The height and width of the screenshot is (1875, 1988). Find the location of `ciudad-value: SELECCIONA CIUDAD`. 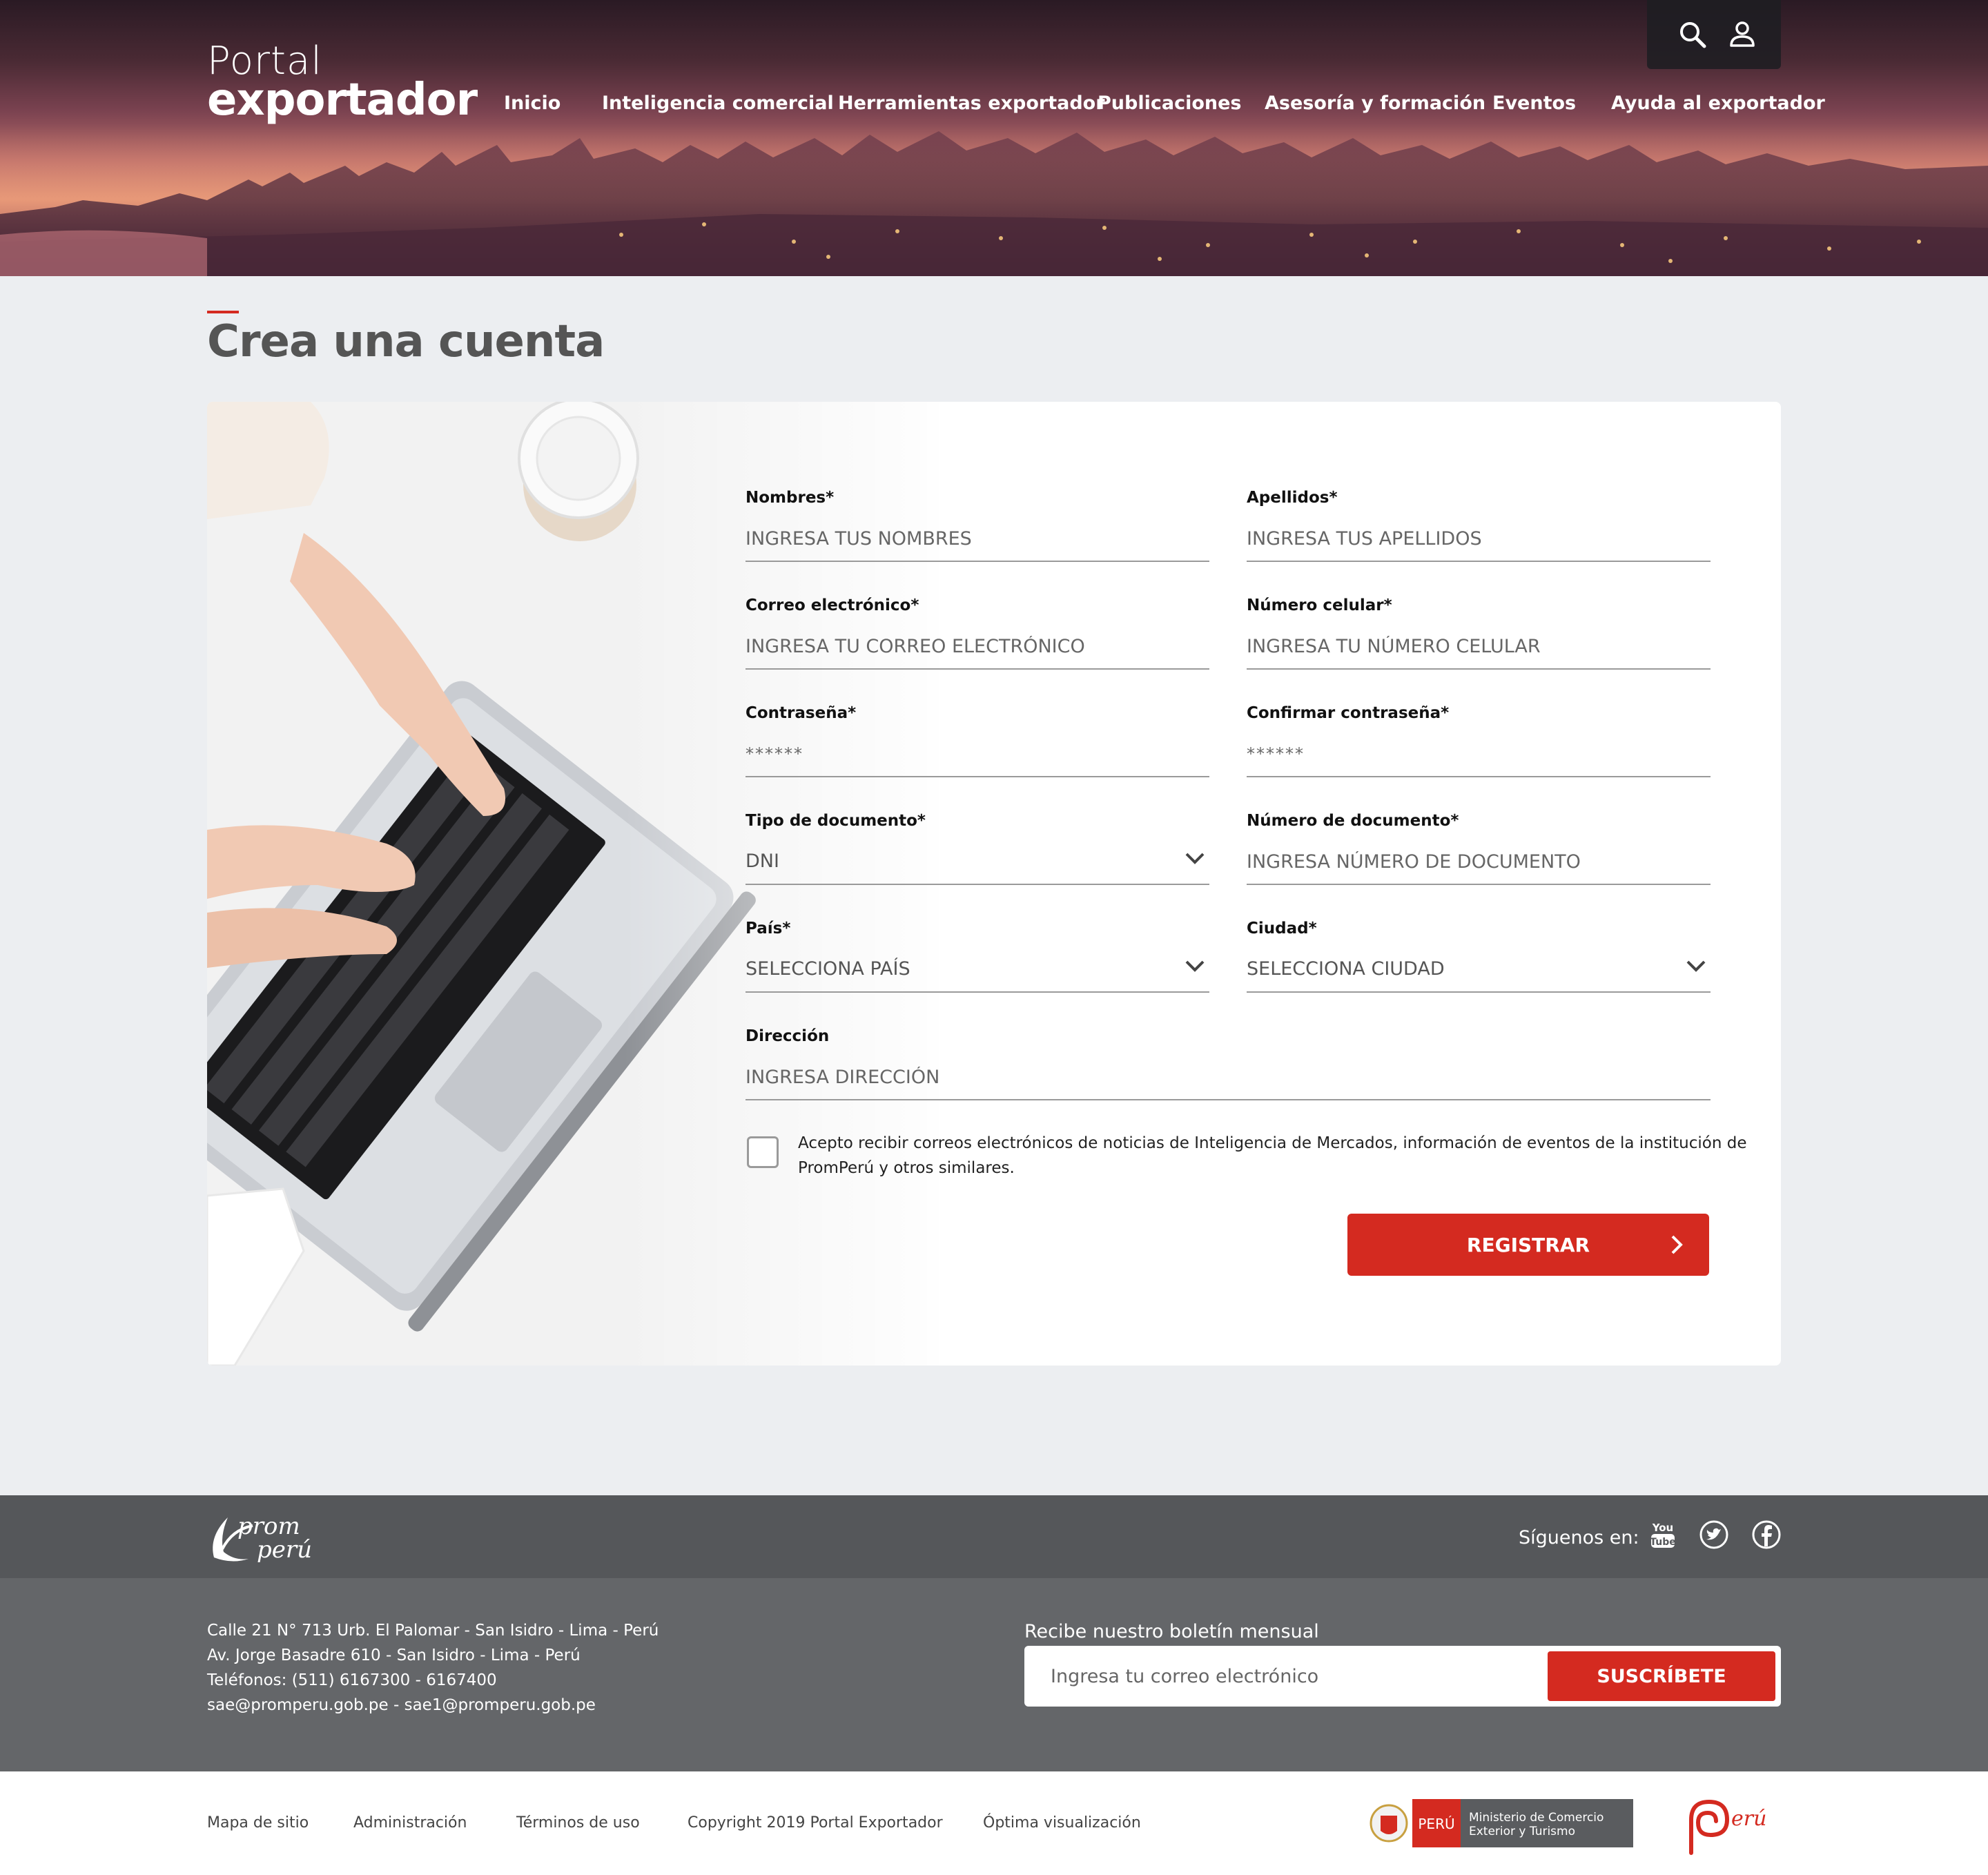

ciudad-value: SELECCIONA CIUDAD is located at coordinates (1346, 969).